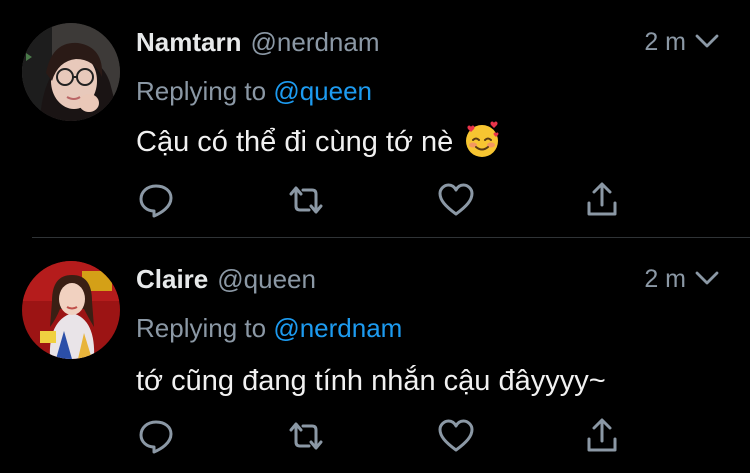 The image size is (750, 473). I want to click on tweet-text: tớ cũng đang tính nhắn cậu đâyyyy~, so click(371, 381).